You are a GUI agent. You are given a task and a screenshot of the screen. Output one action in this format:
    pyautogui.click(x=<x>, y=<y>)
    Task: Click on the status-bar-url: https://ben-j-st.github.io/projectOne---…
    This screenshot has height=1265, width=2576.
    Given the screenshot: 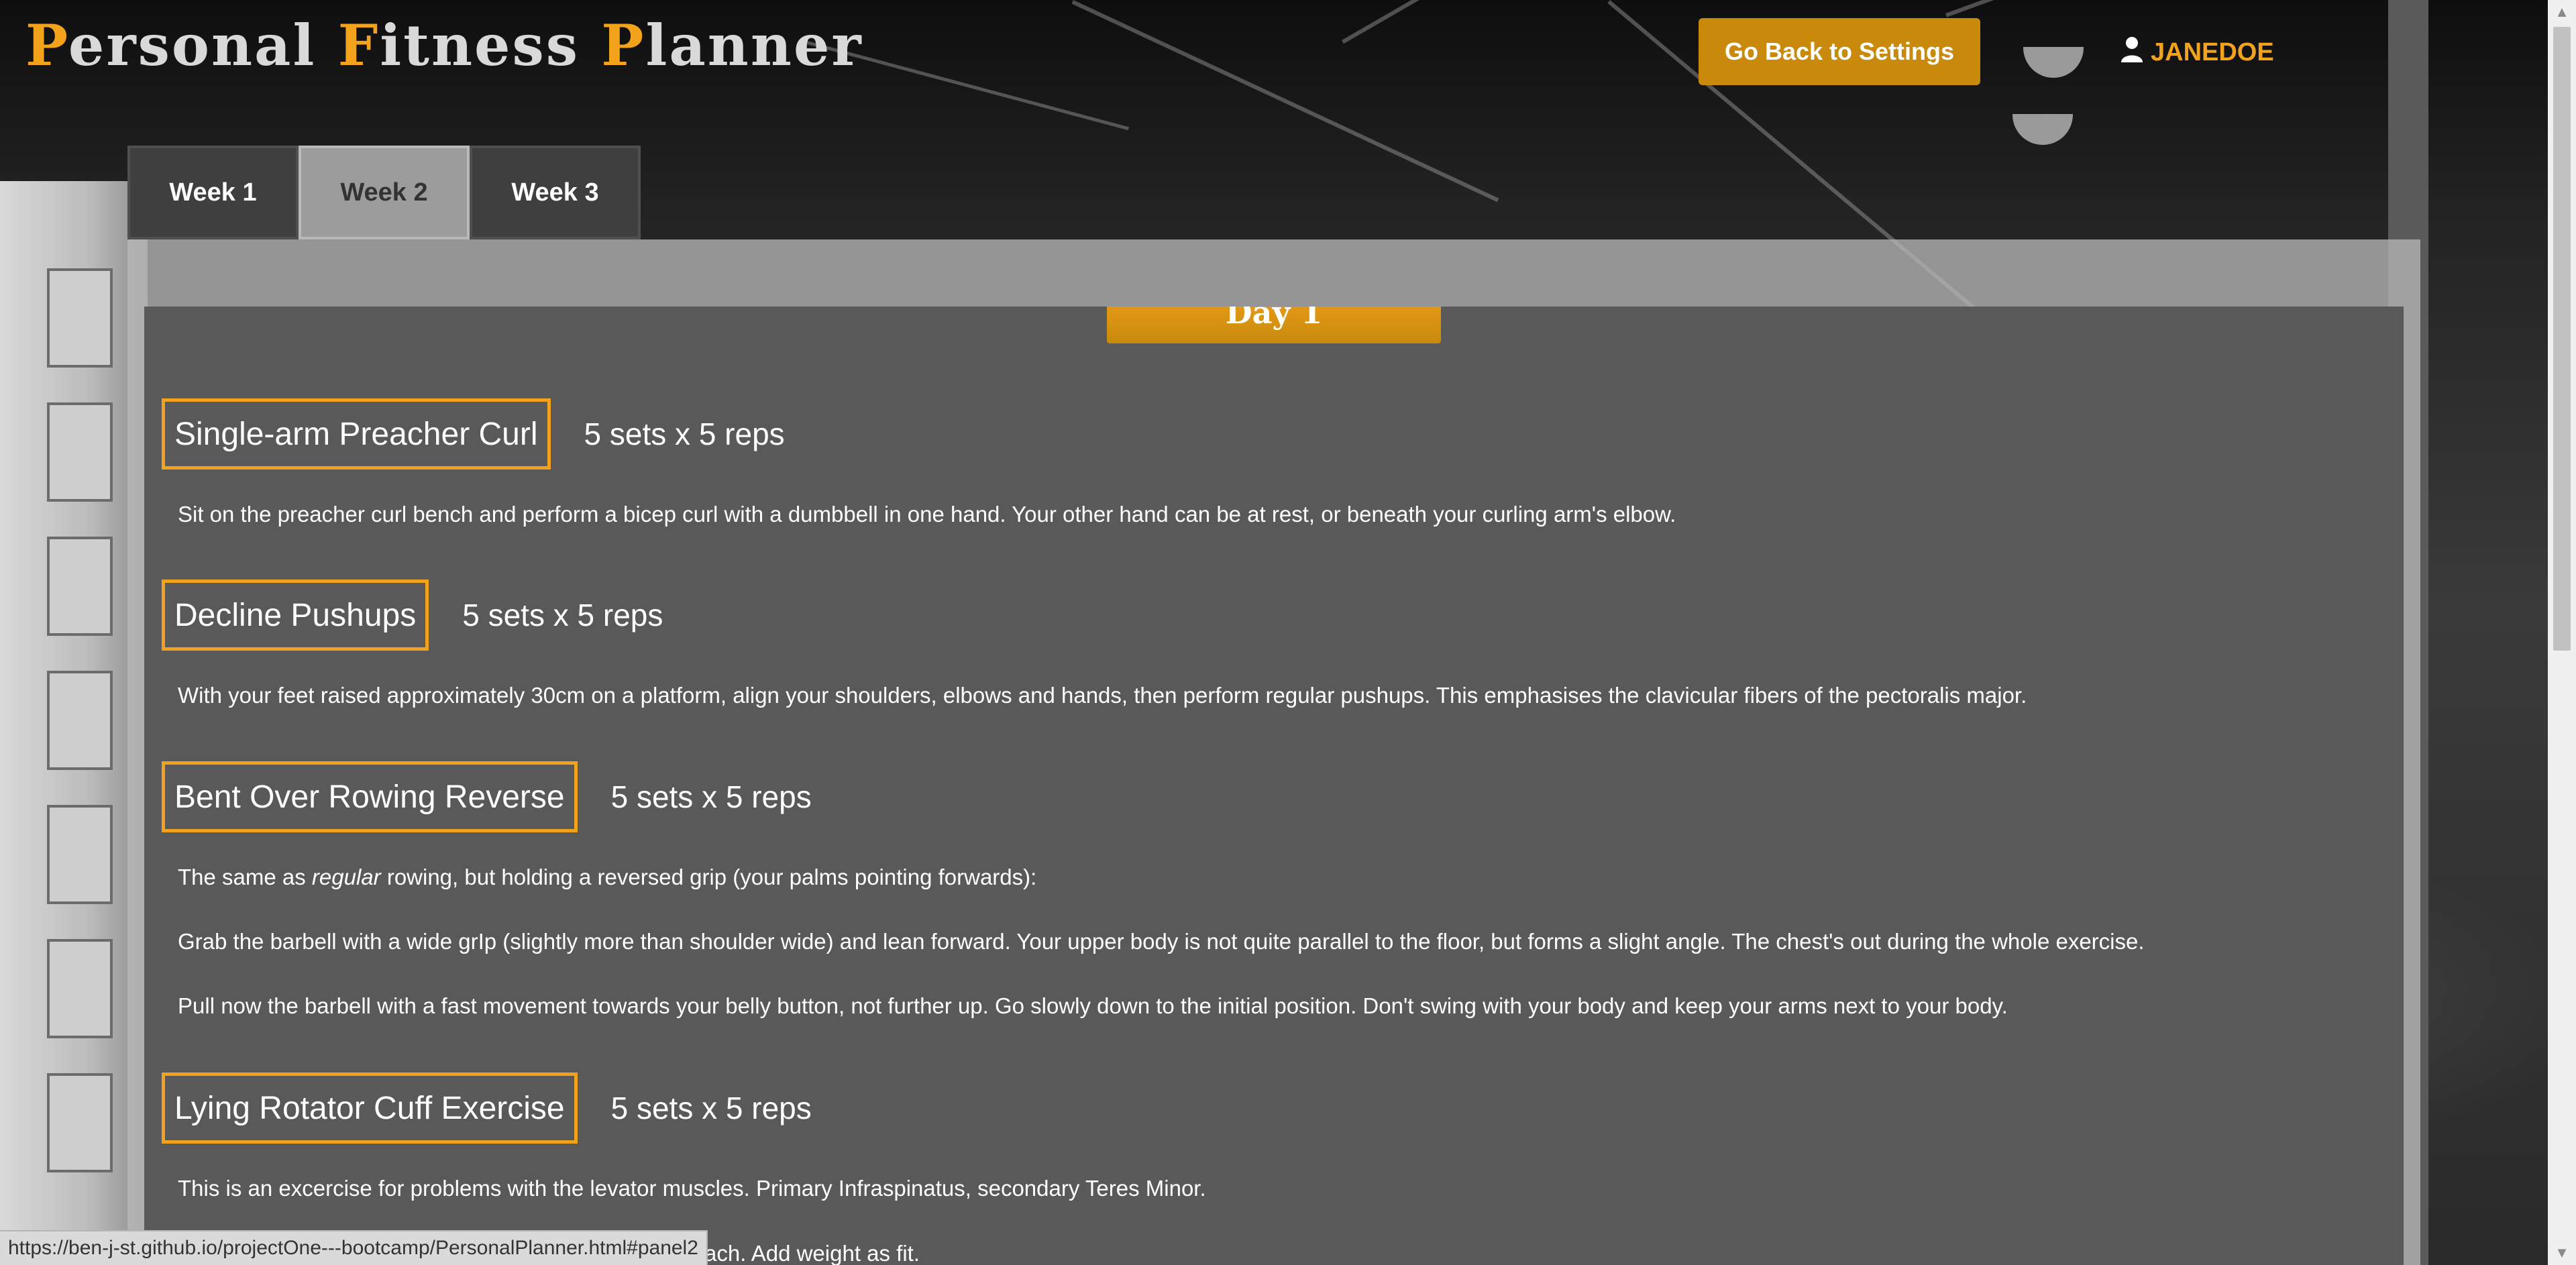 What is the action you would take?
    pyautogui.click(x=354, y=1248)
    